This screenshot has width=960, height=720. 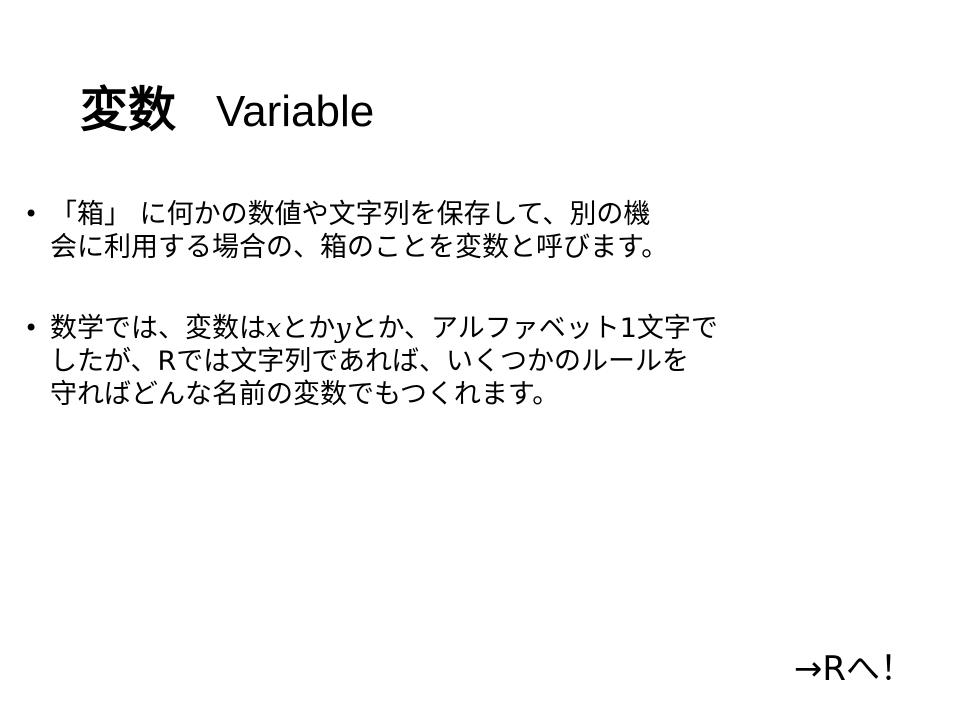 What do you see at coordinates (128, 110) in the screenshot?
I see `title-japanese: 変数` at bounding box center [128, 110].